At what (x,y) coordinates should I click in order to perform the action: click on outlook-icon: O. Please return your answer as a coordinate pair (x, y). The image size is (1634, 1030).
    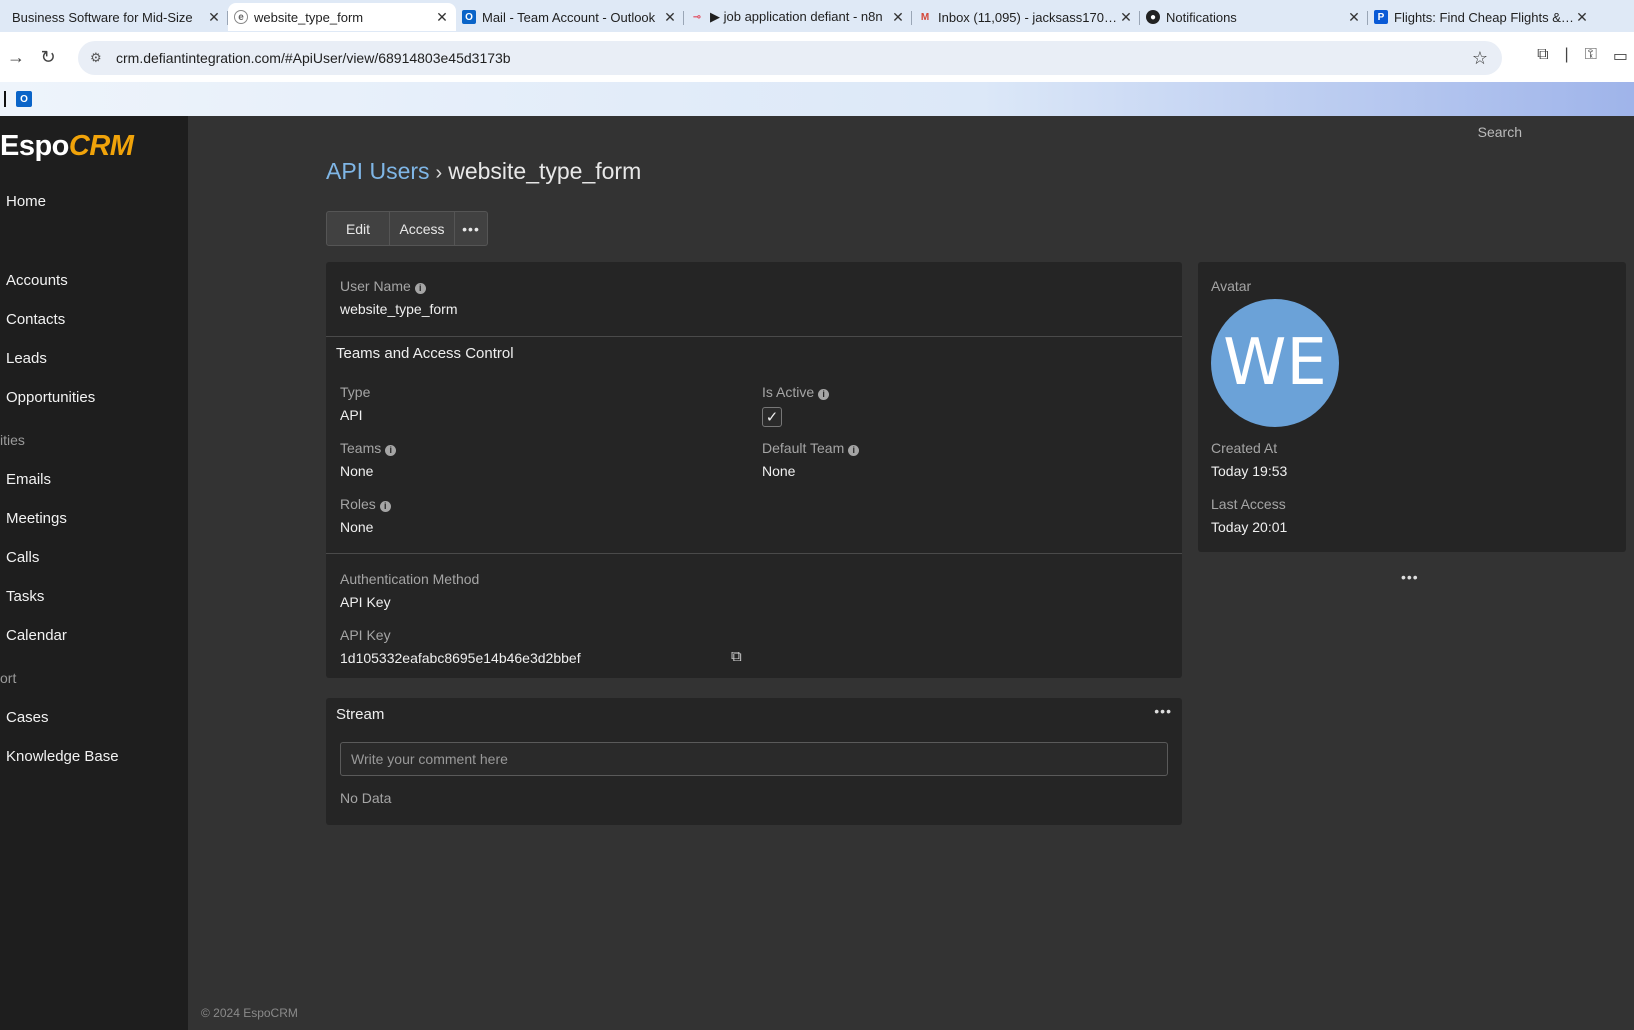
    Looking at the image, I should click on (469, 17).